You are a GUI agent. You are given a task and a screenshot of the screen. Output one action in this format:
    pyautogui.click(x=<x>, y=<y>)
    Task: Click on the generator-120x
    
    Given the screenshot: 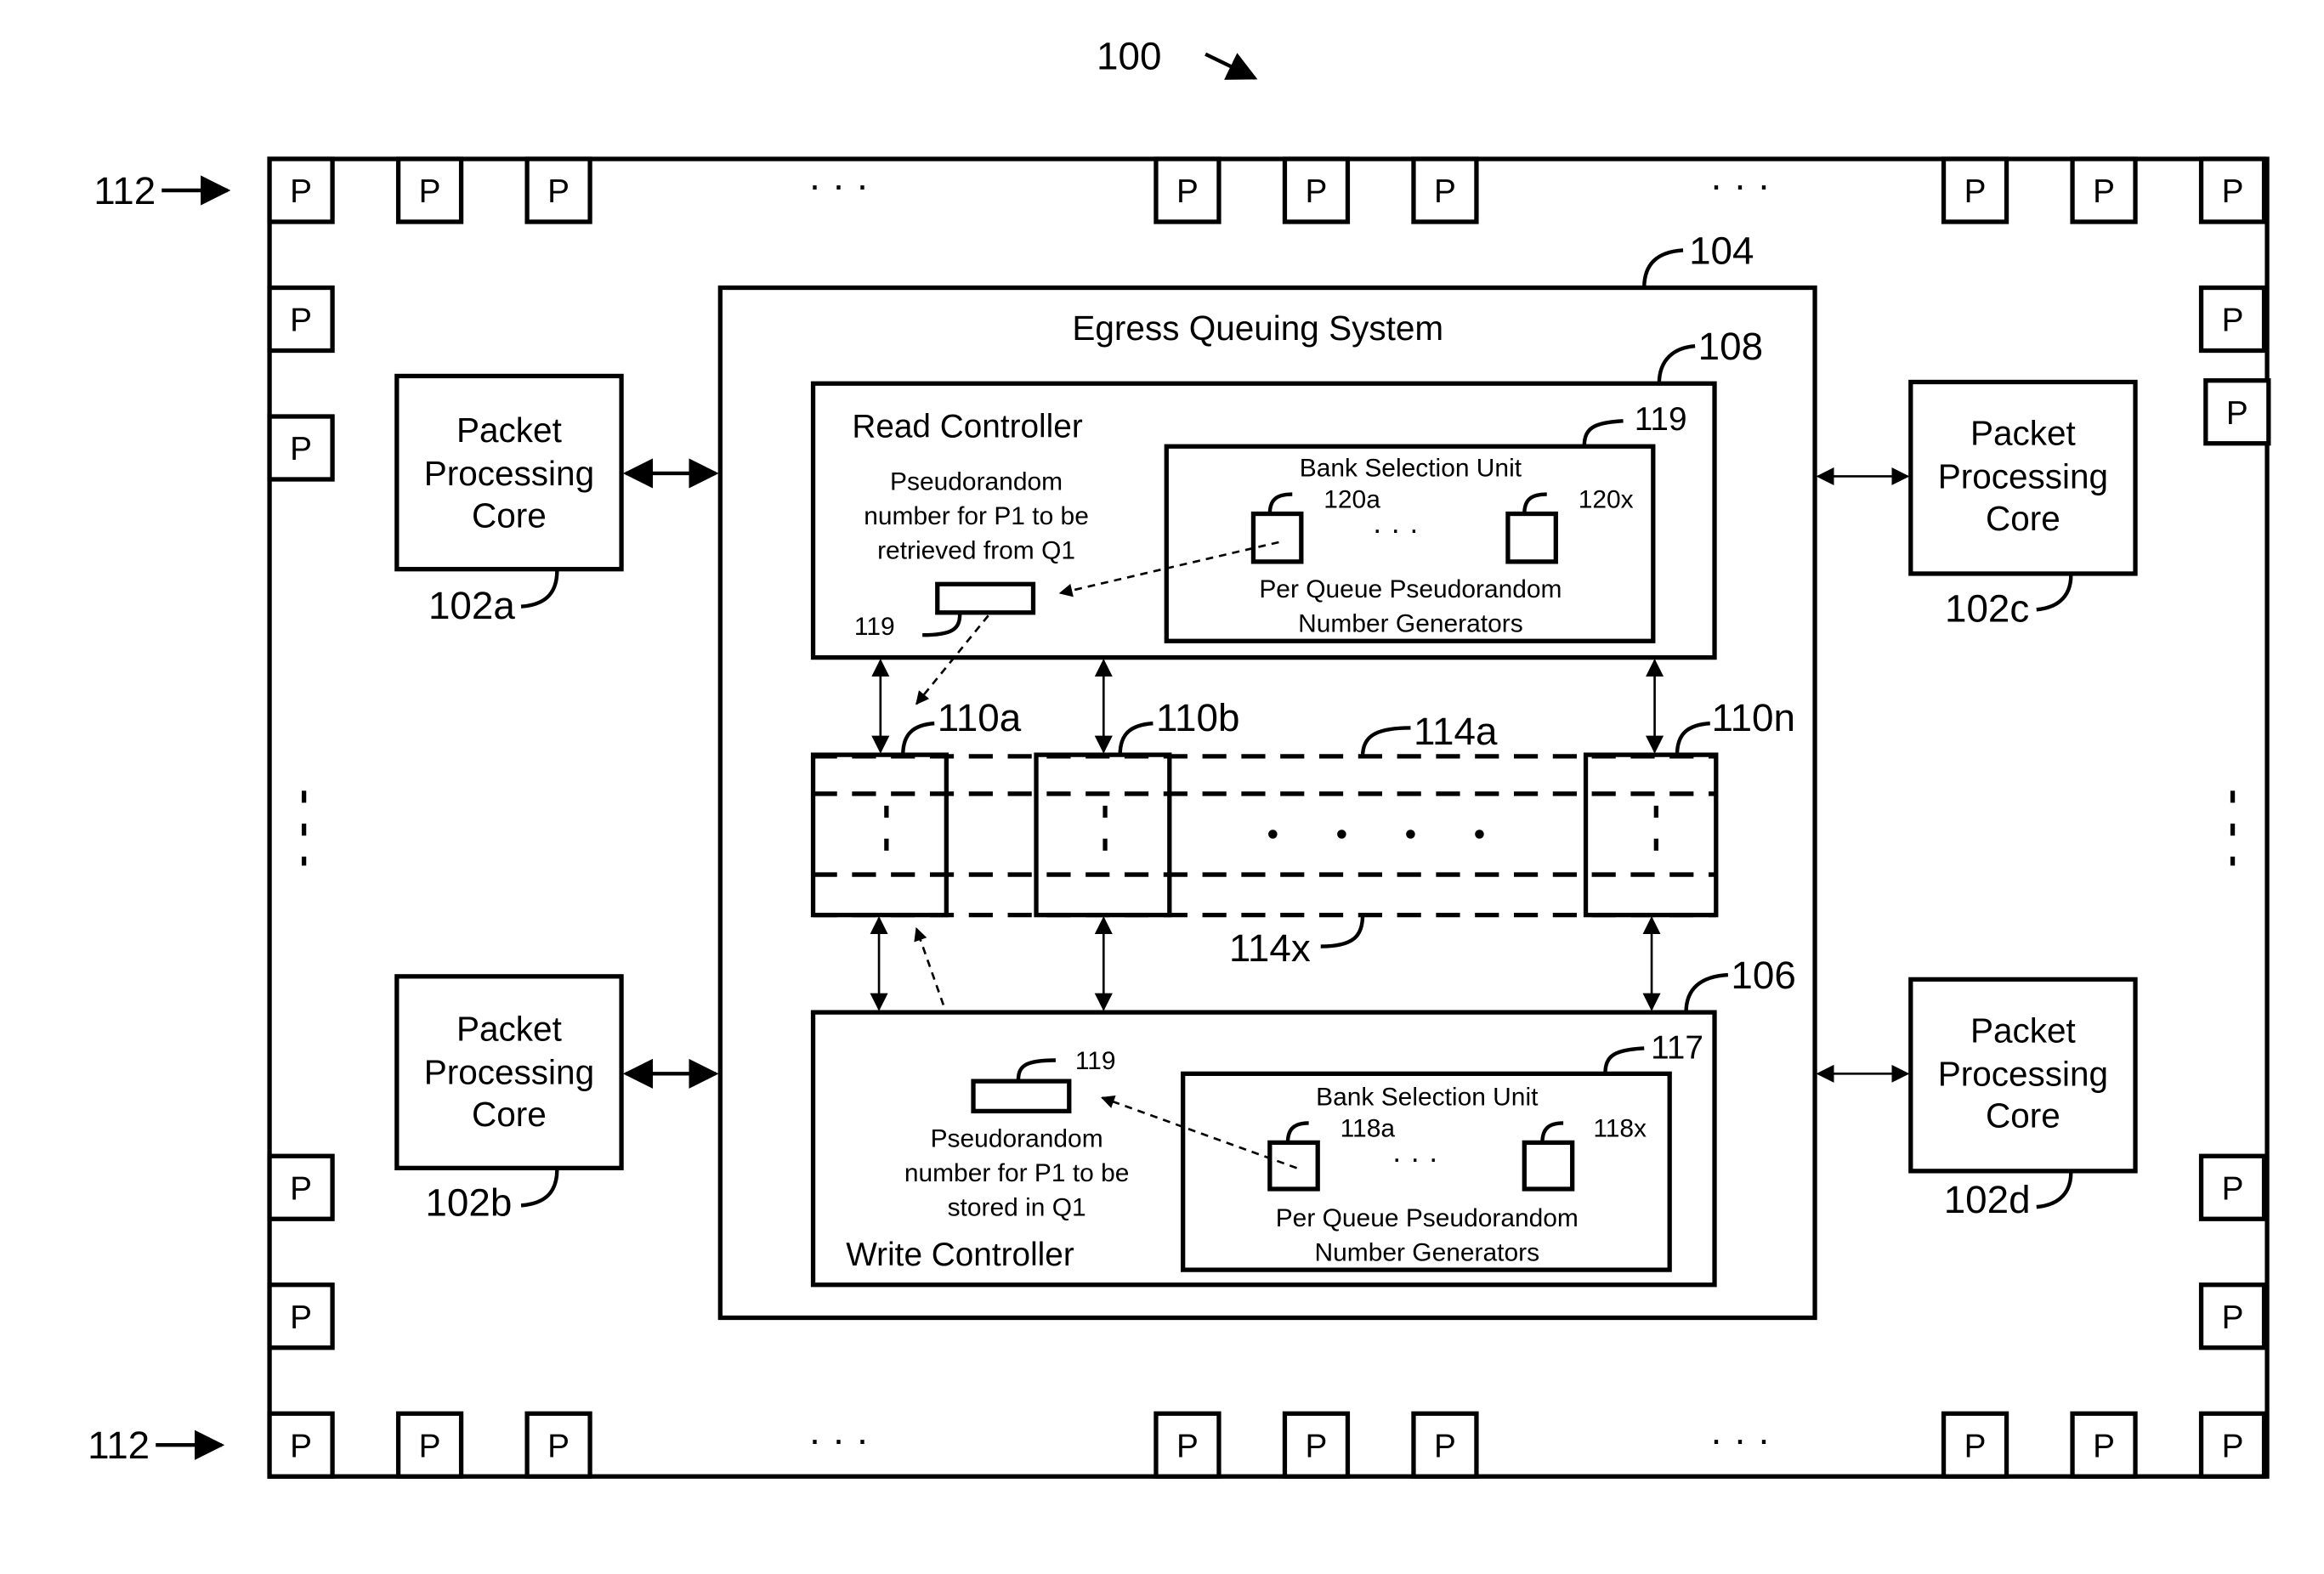 What is the action you would take?
    pyautogui.click(x=1532, y=537)
    